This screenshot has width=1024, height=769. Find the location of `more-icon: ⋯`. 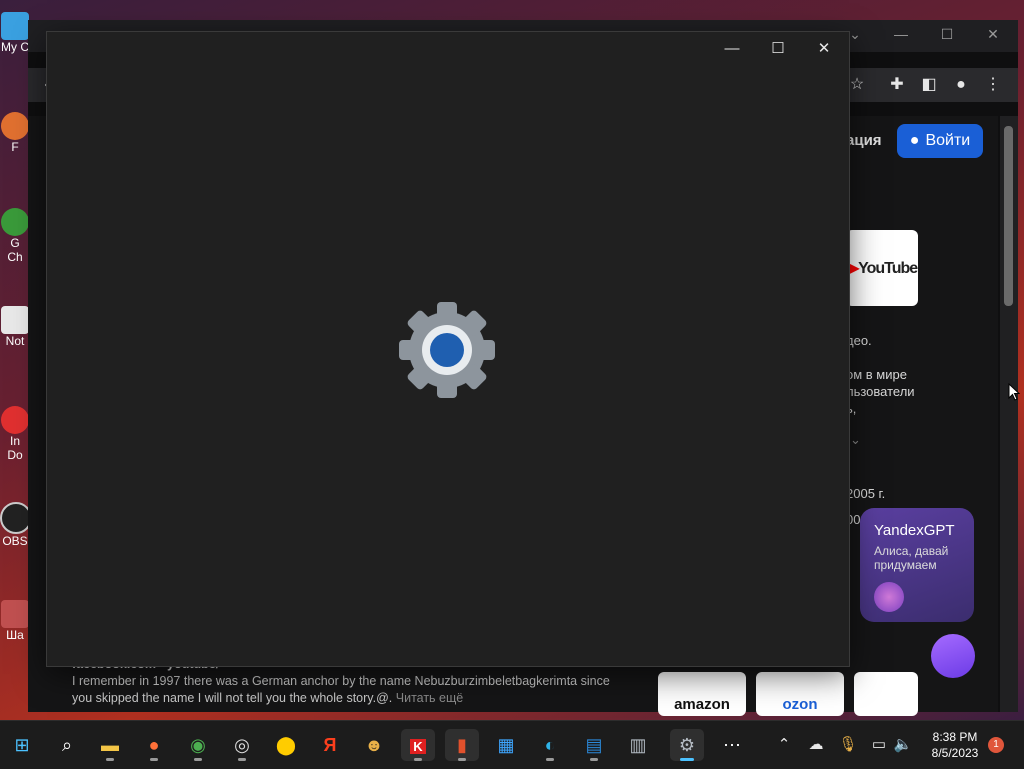

more-icon: ⋯ is located at coordinates (732, 745).